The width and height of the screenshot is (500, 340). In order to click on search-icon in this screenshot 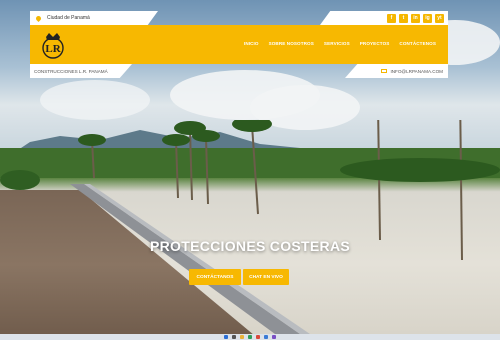, I will do `click(234, 337)`.